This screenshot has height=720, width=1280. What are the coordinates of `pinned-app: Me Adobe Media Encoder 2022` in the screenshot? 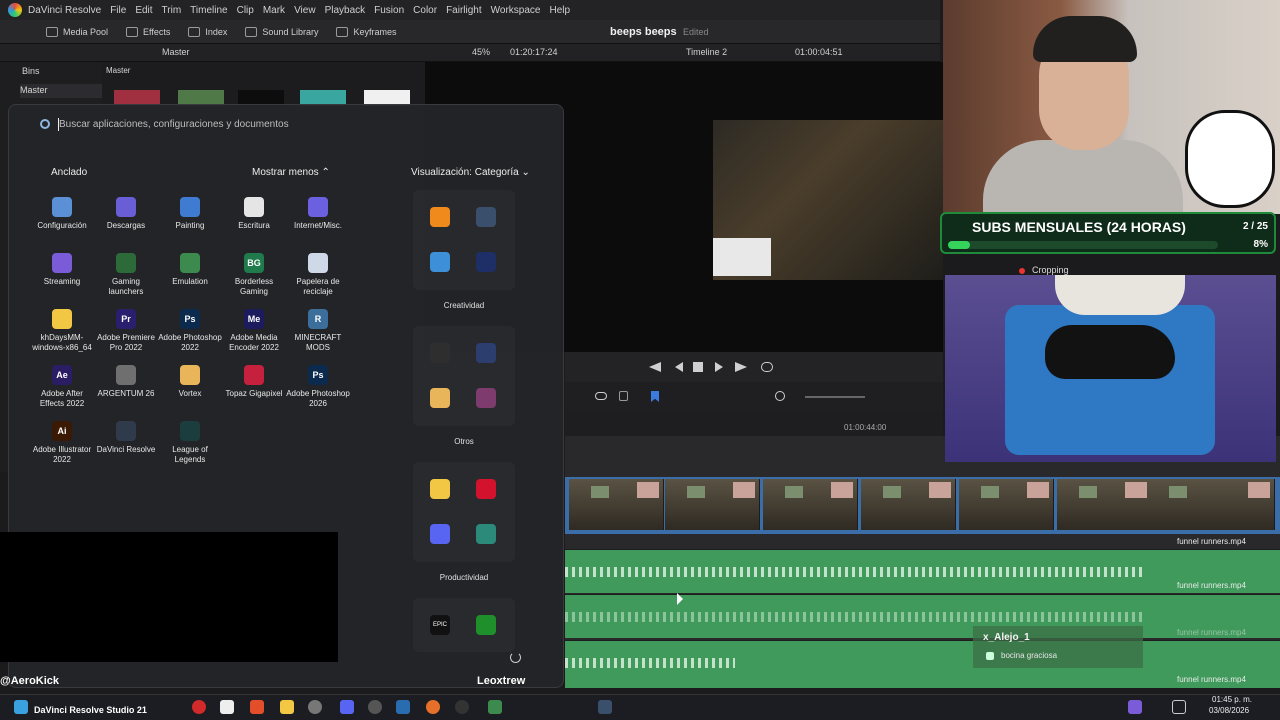 It's located at (254, 331).